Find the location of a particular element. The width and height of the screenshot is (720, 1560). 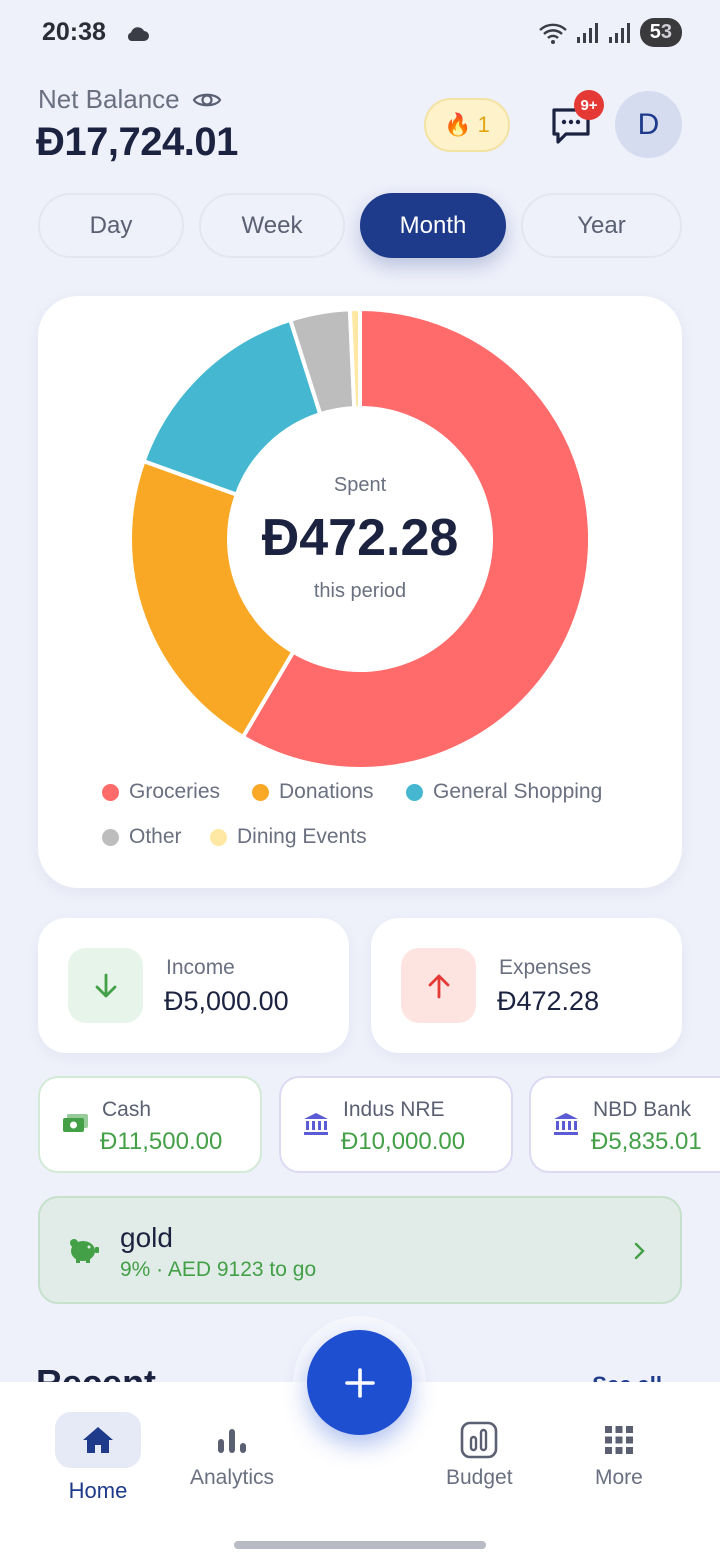

savings-goal-card: gold 9% · AED 9123 to go is located at coordinates (360, 1250).